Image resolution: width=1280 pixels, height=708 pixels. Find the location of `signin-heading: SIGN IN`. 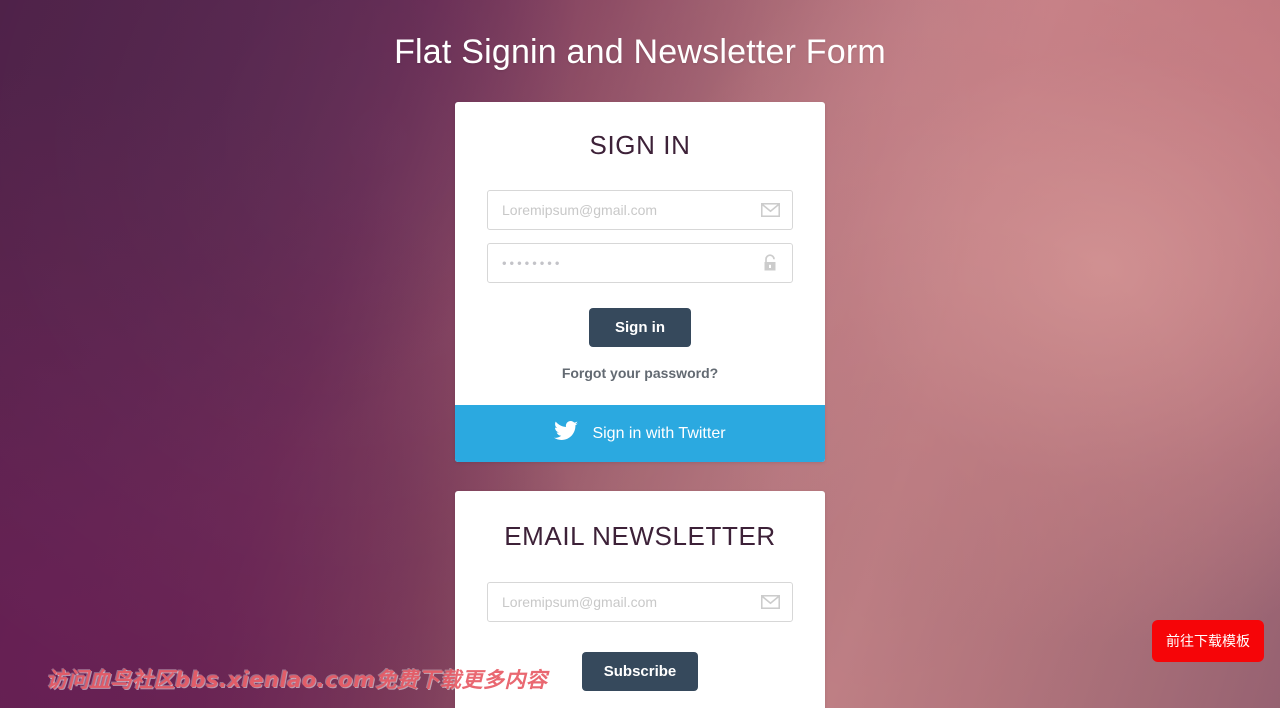

signin-heading: SIGN IN is located at coordinates (640, 145).